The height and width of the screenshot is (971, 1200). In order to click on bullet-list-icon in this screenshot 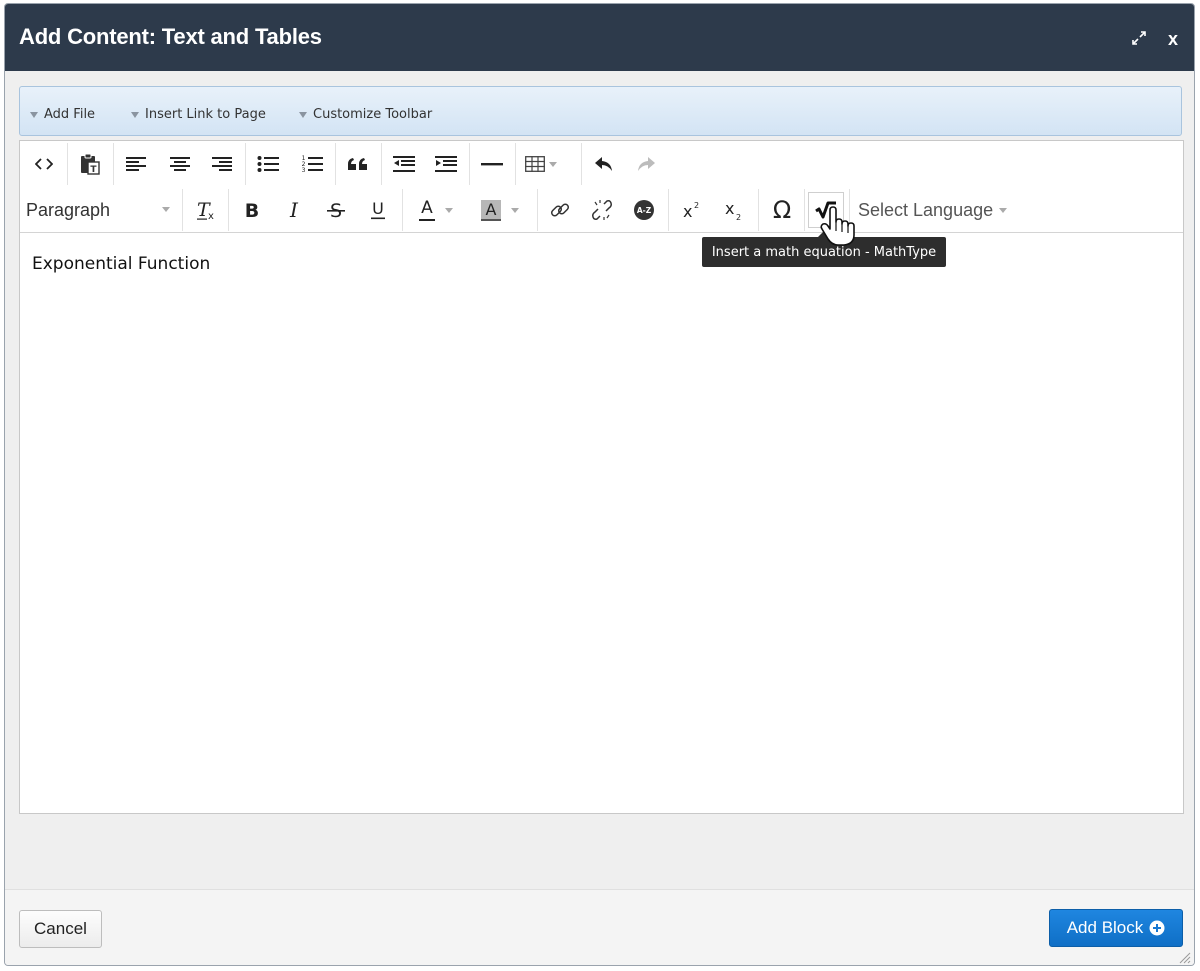, I will do `click(268, 164)`.